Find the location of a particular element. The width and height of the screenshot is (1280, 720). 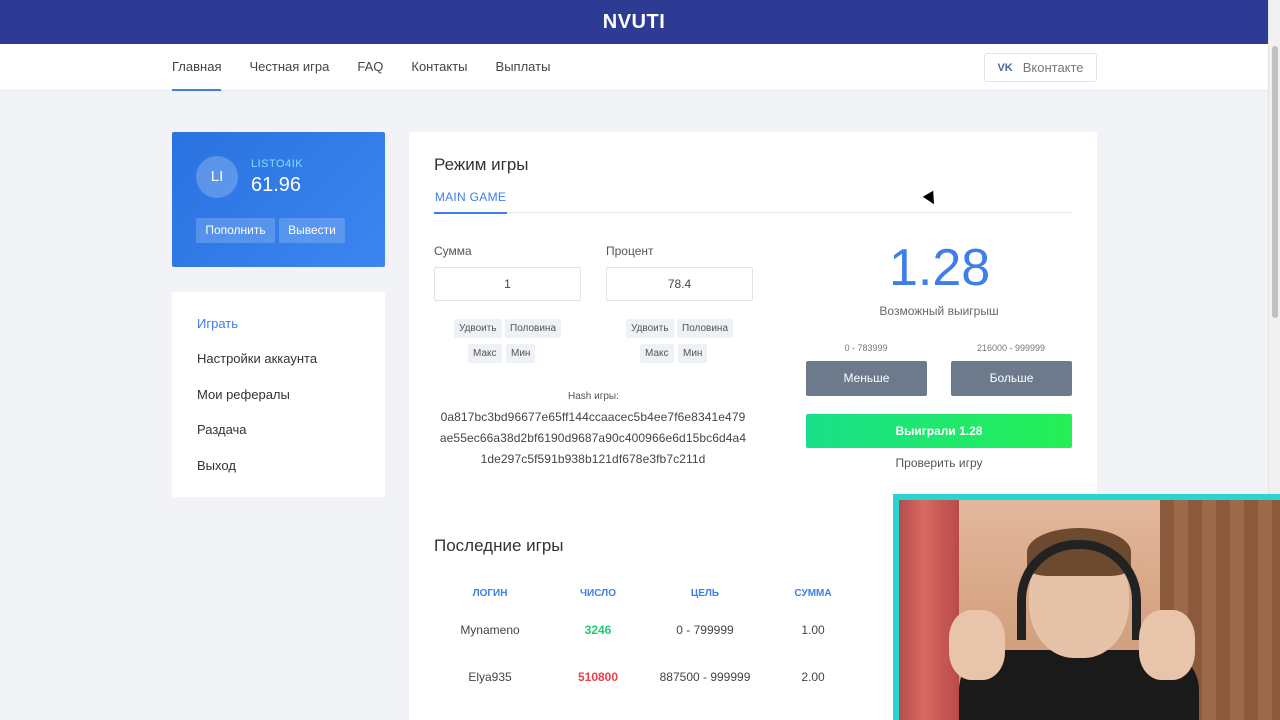

tab-main-game: MAIN GAME is located at coordinates (470, 202).